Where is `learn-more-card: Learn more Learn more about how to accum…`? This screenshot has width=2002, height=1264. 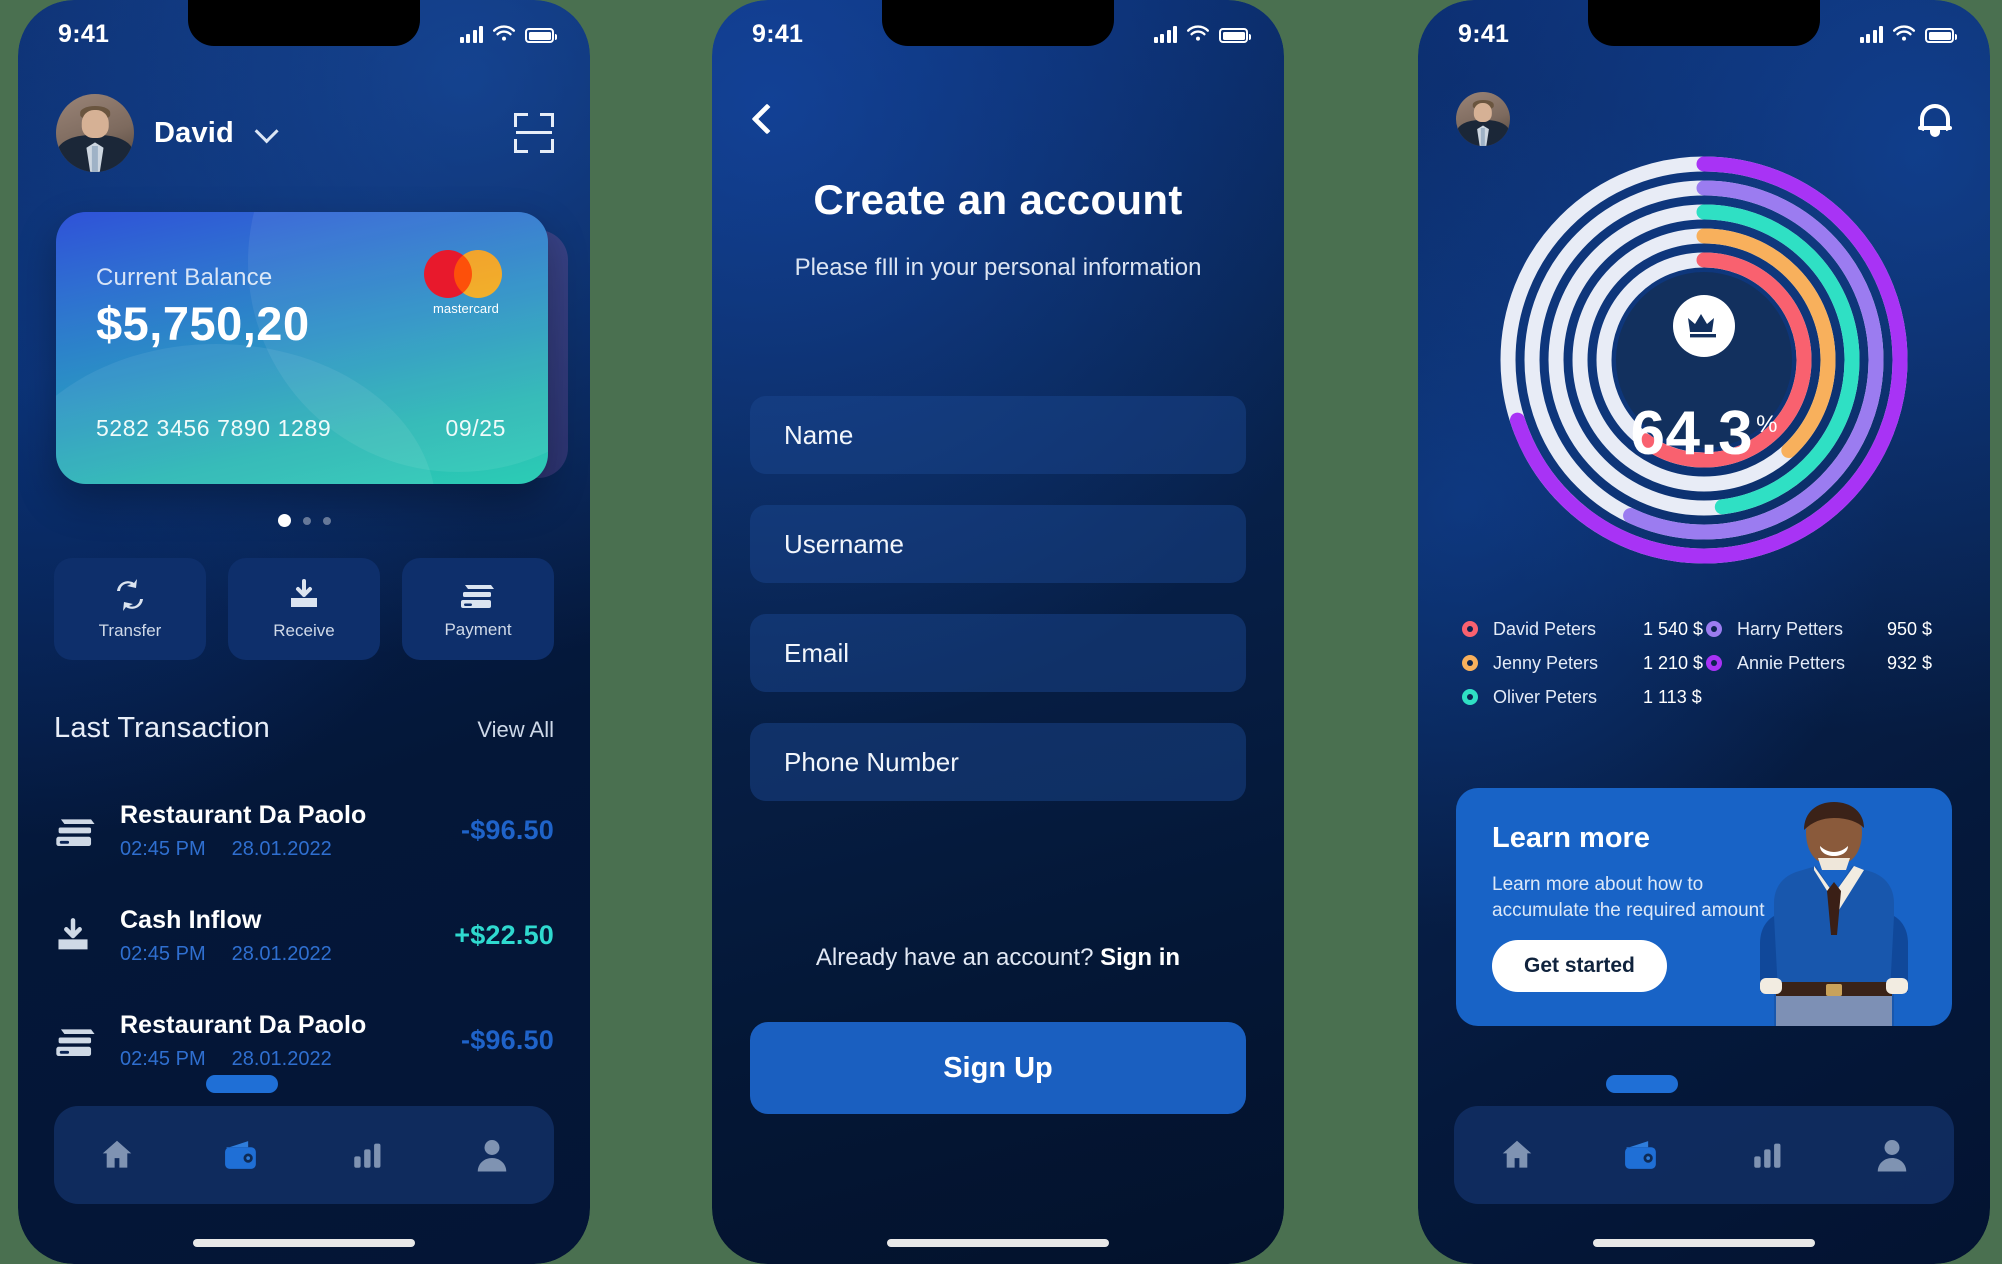
learn-more-card: Learn more Learn more about how to accum… is located at coordinates (1704, 907).